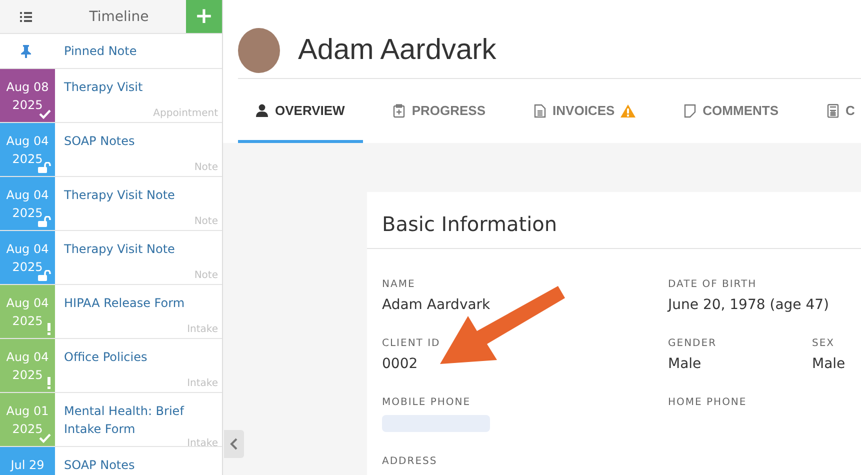 The height and width of the screenshot is (475, 861). Describe the element at coordinates (614, 220) in the screenshot. I see `card-title: Basic Information` at that location.